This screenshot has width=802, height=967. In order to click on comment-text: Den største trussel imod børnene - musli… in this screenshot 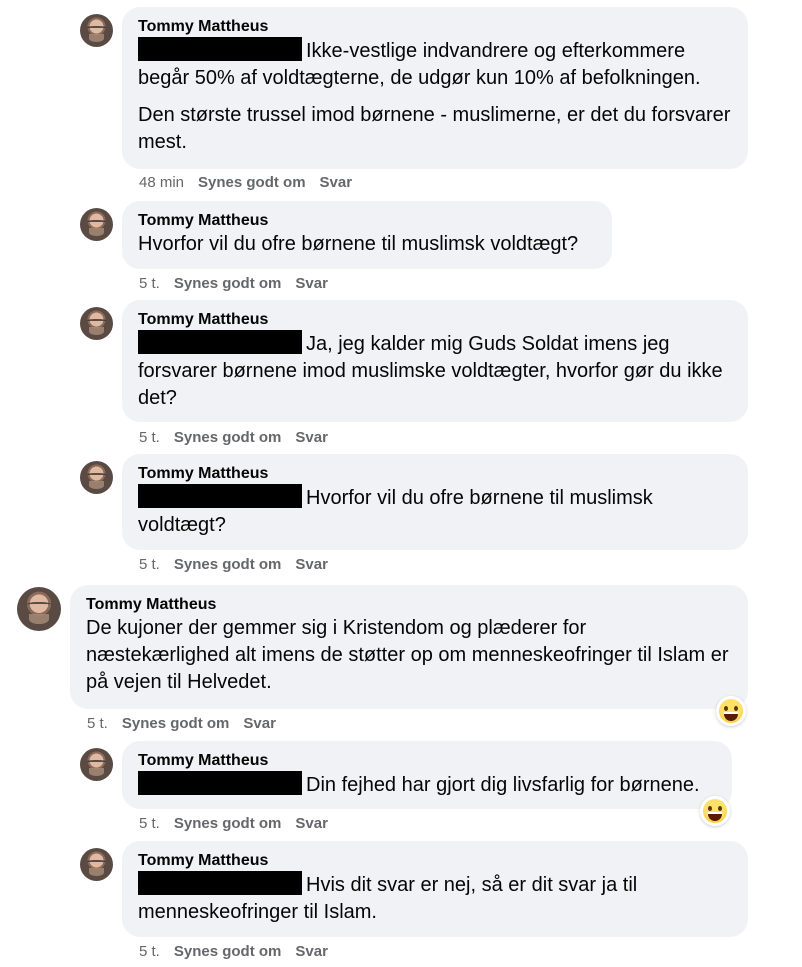, I will do `click(434, 128)`.